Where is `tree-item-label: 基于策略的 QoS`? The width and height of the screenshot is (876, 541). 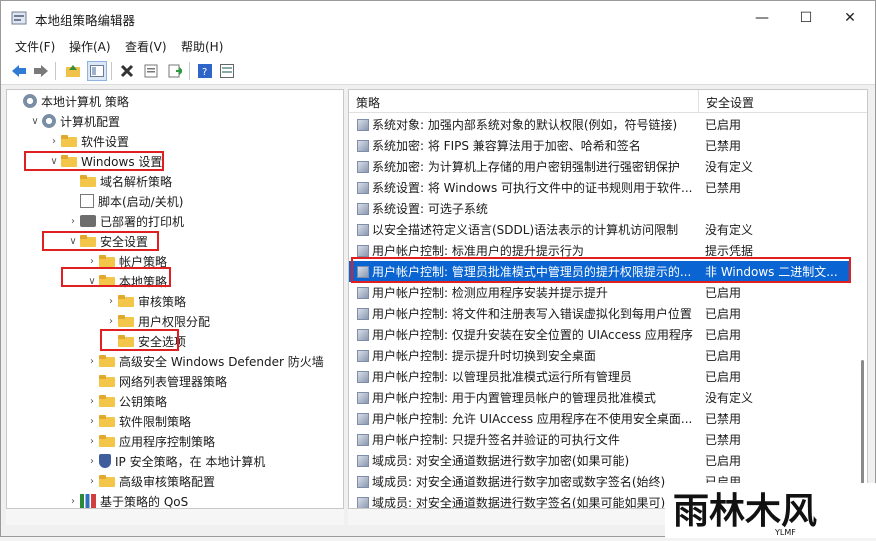
tree-item-label: 基于策略的 QoS is located at coordinates (144, 501).